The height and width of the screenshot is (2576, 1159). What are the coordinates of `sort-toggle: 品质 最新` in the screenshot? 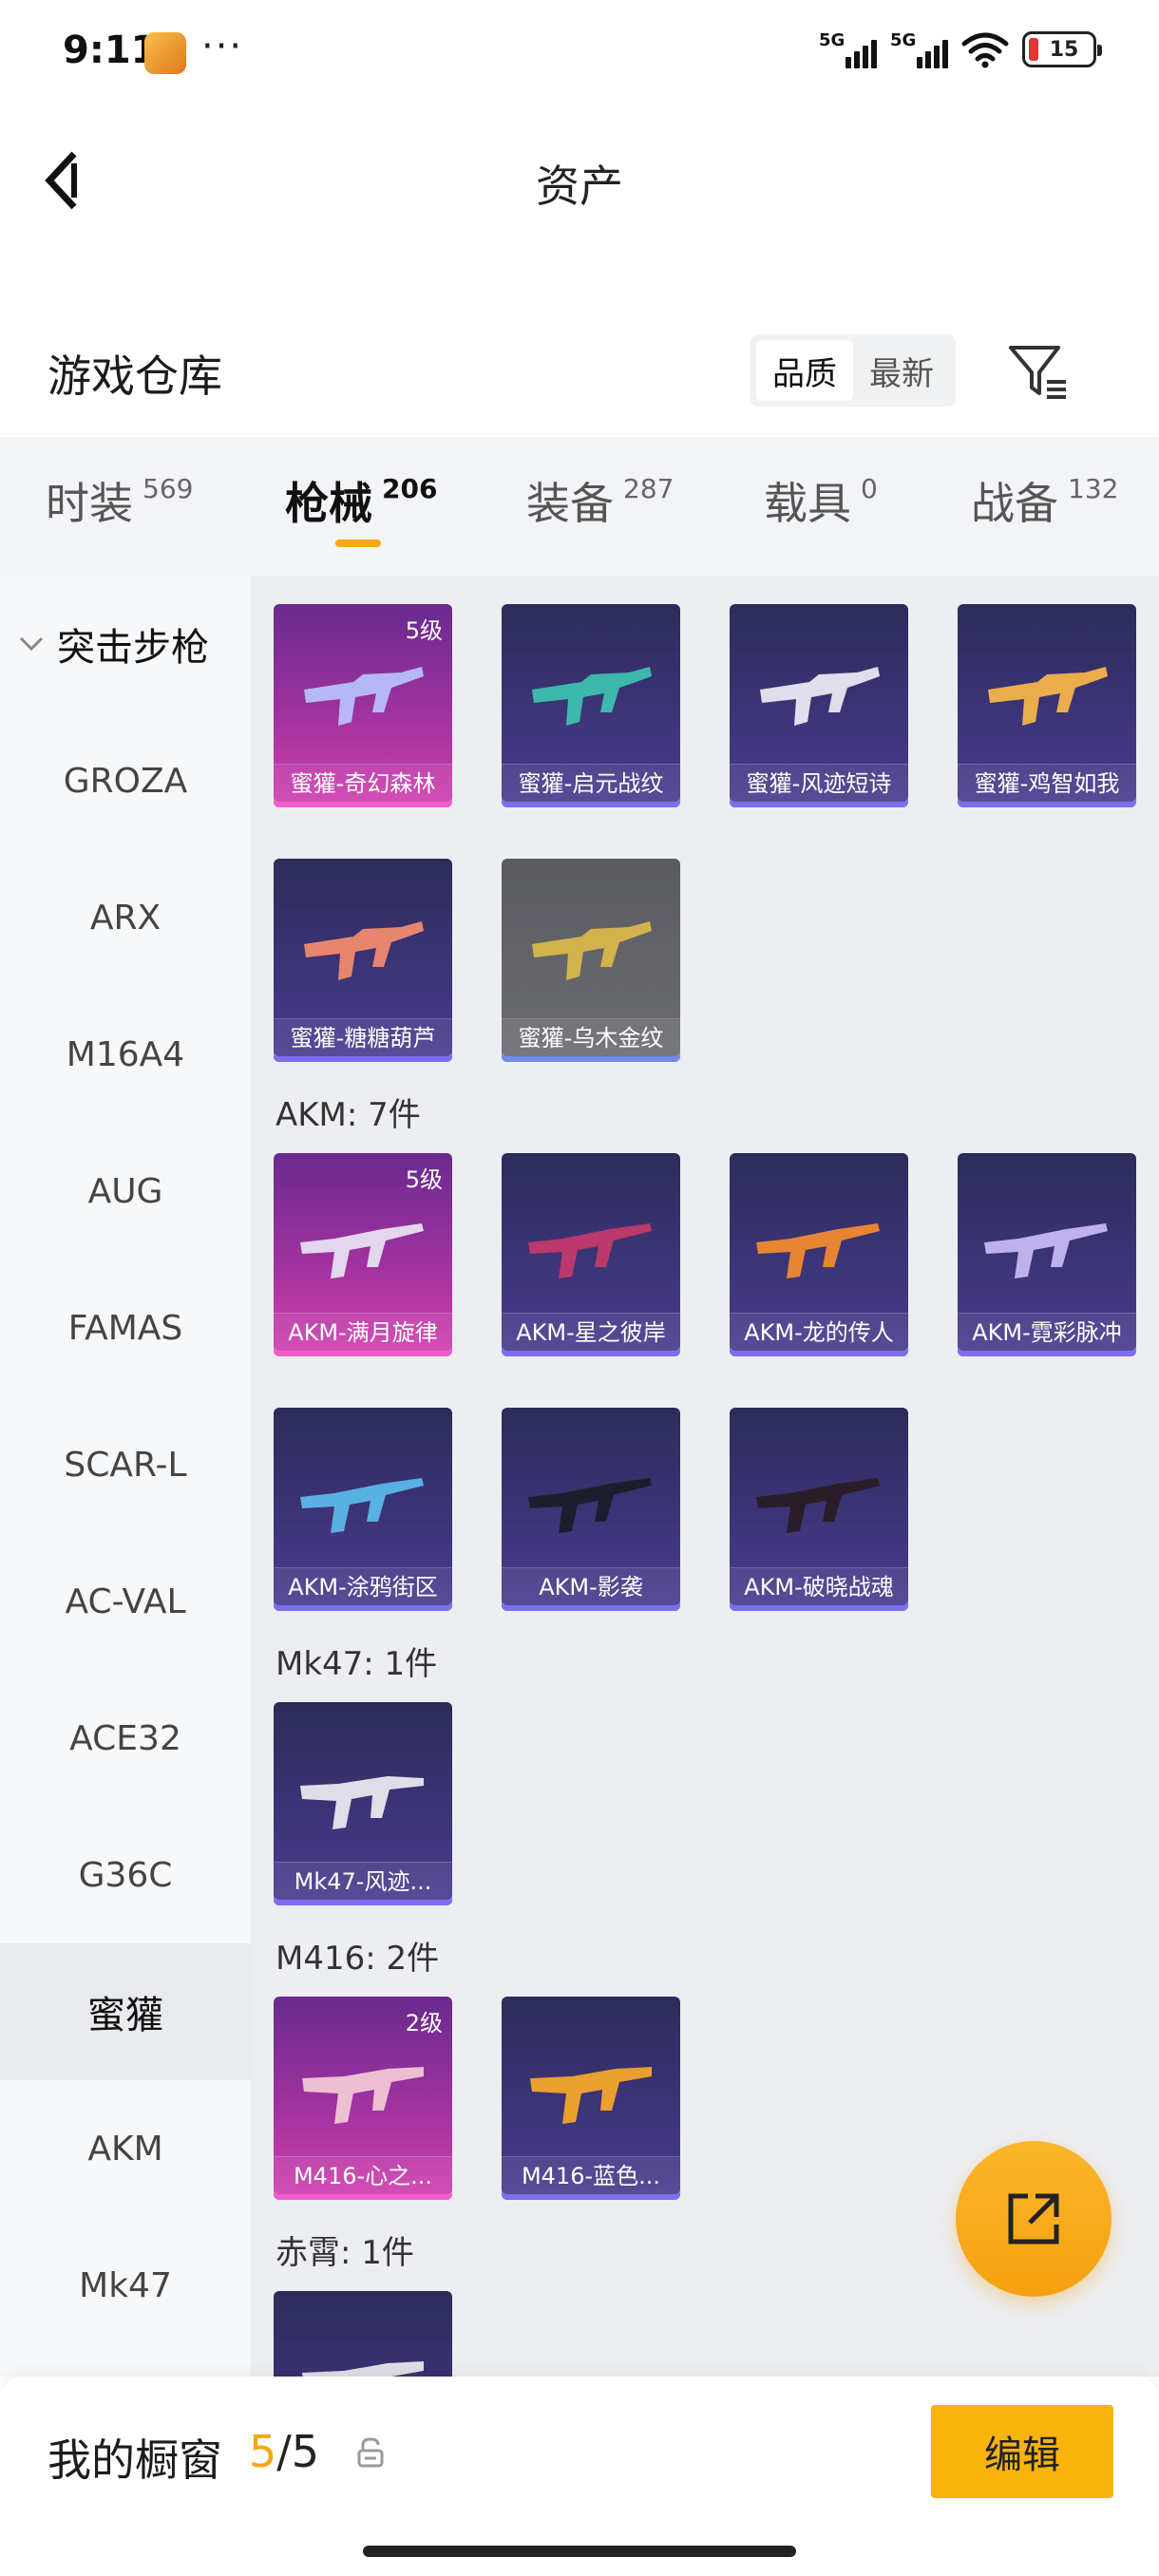 It's located at (853, 370).